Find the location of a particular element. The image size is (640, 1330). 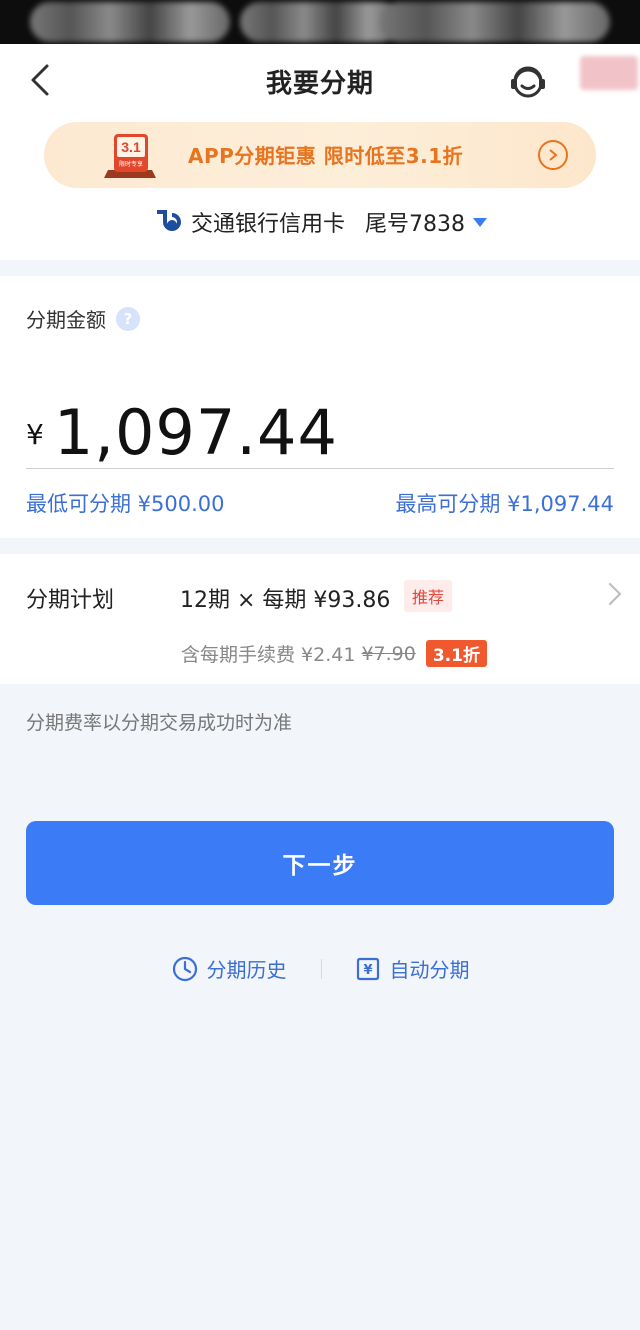

bank-name: 交通银行信用卡 is located at coordinates (267, 224).